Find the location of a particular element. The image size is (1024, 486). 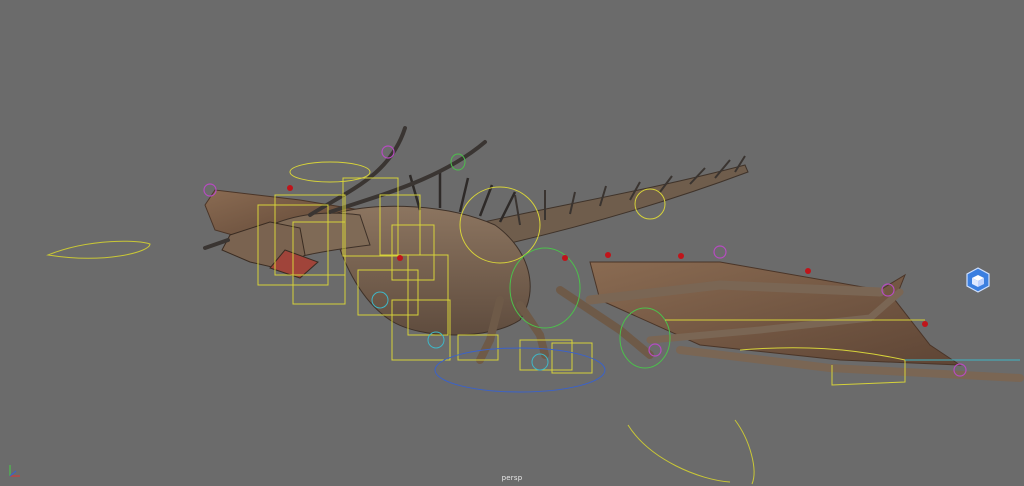

camera-label: persp is located at coordinates (512, 478).